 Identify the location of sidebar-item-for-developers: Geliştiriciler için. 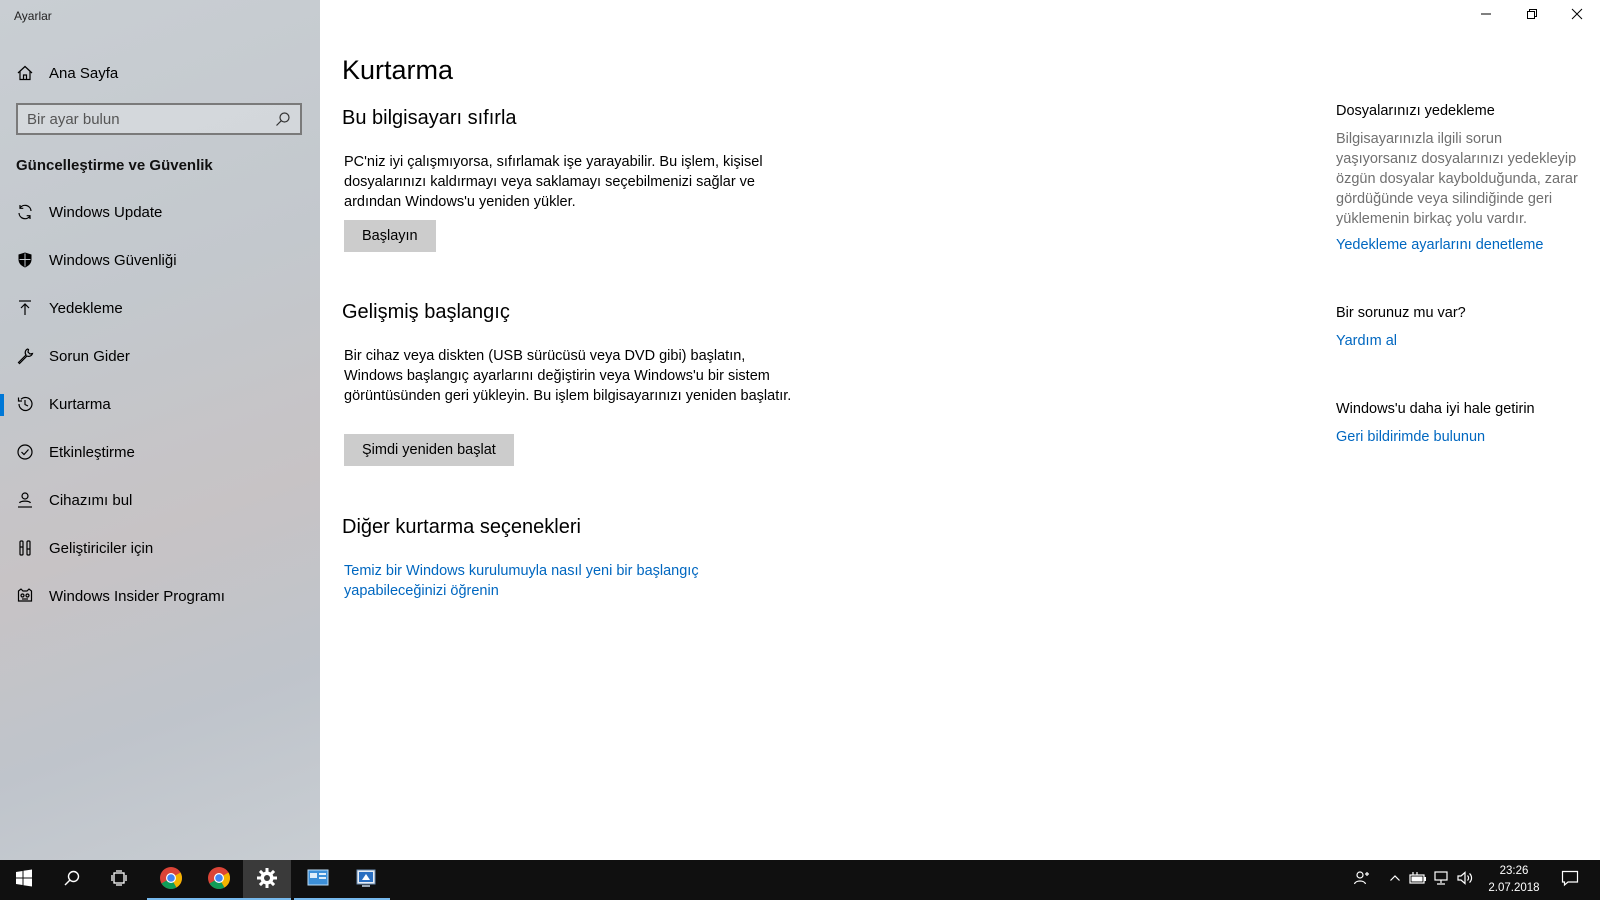
(160, 548).